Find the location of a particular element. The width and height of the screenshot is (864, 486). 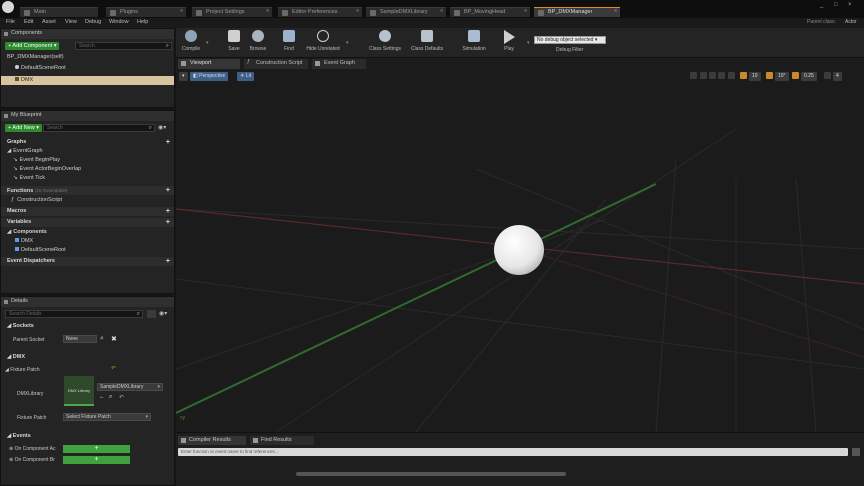

component-item-default-scene-root: DefaultSceneRoot is located at coordinates (87, 68).